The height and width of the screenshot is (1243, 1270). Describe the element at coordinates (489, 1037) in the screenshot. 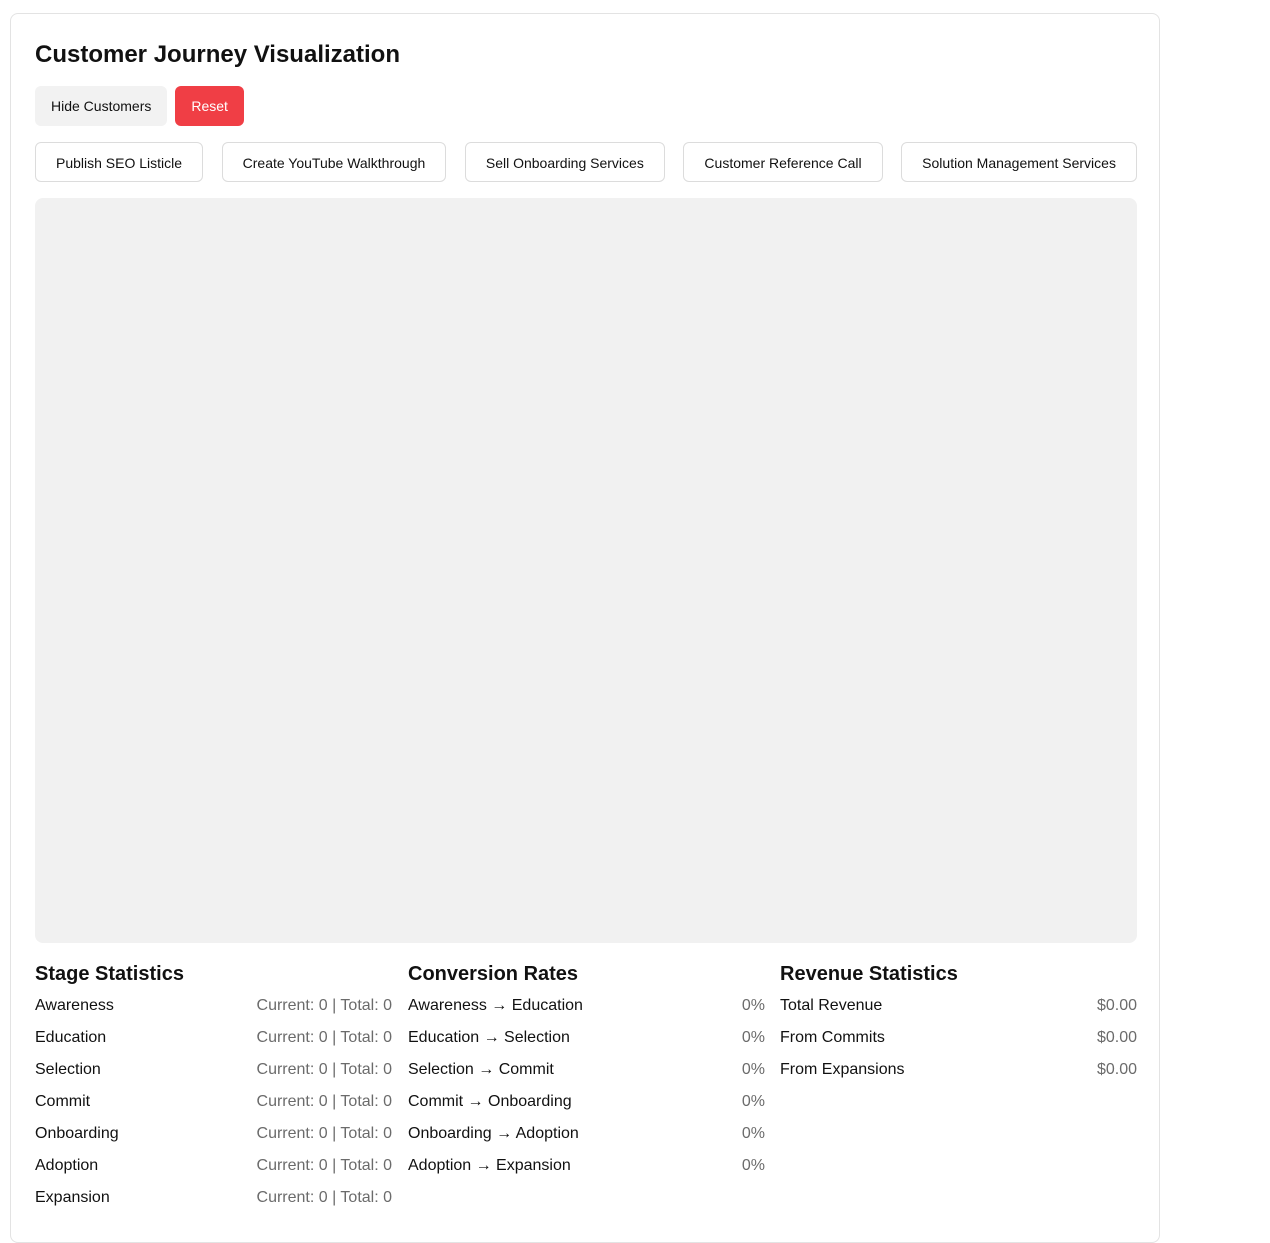

I see `conversion-label: Education → Selection` at that location.